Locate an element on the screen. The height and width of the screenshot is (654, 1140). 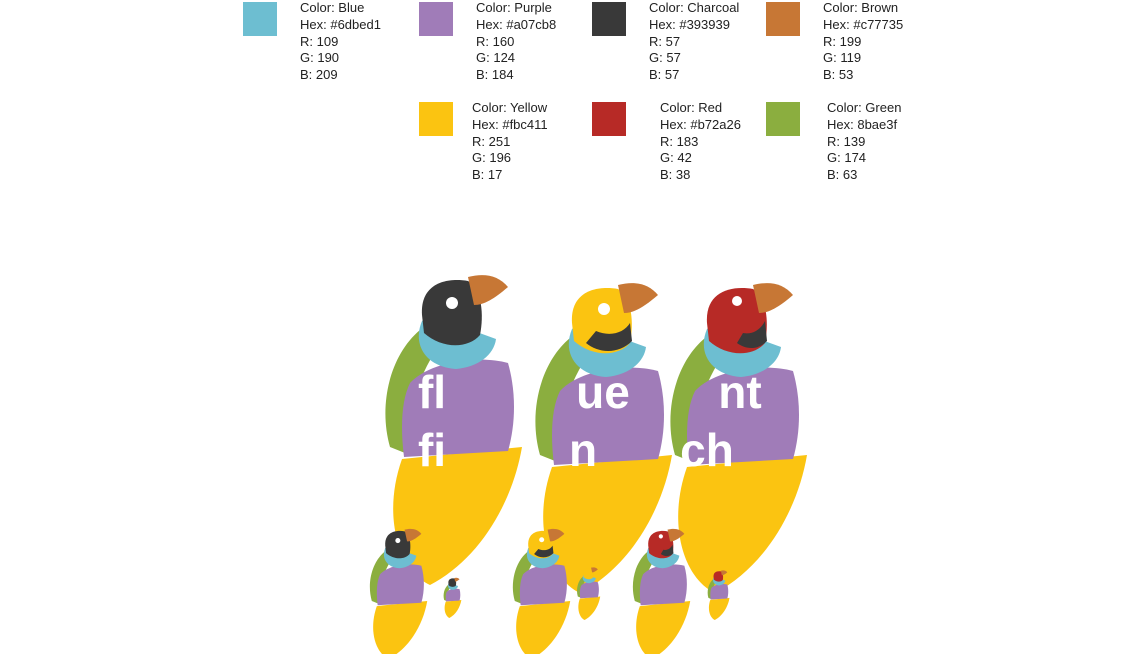
logo-text-fl: fl is located at coordinates (432, 392).